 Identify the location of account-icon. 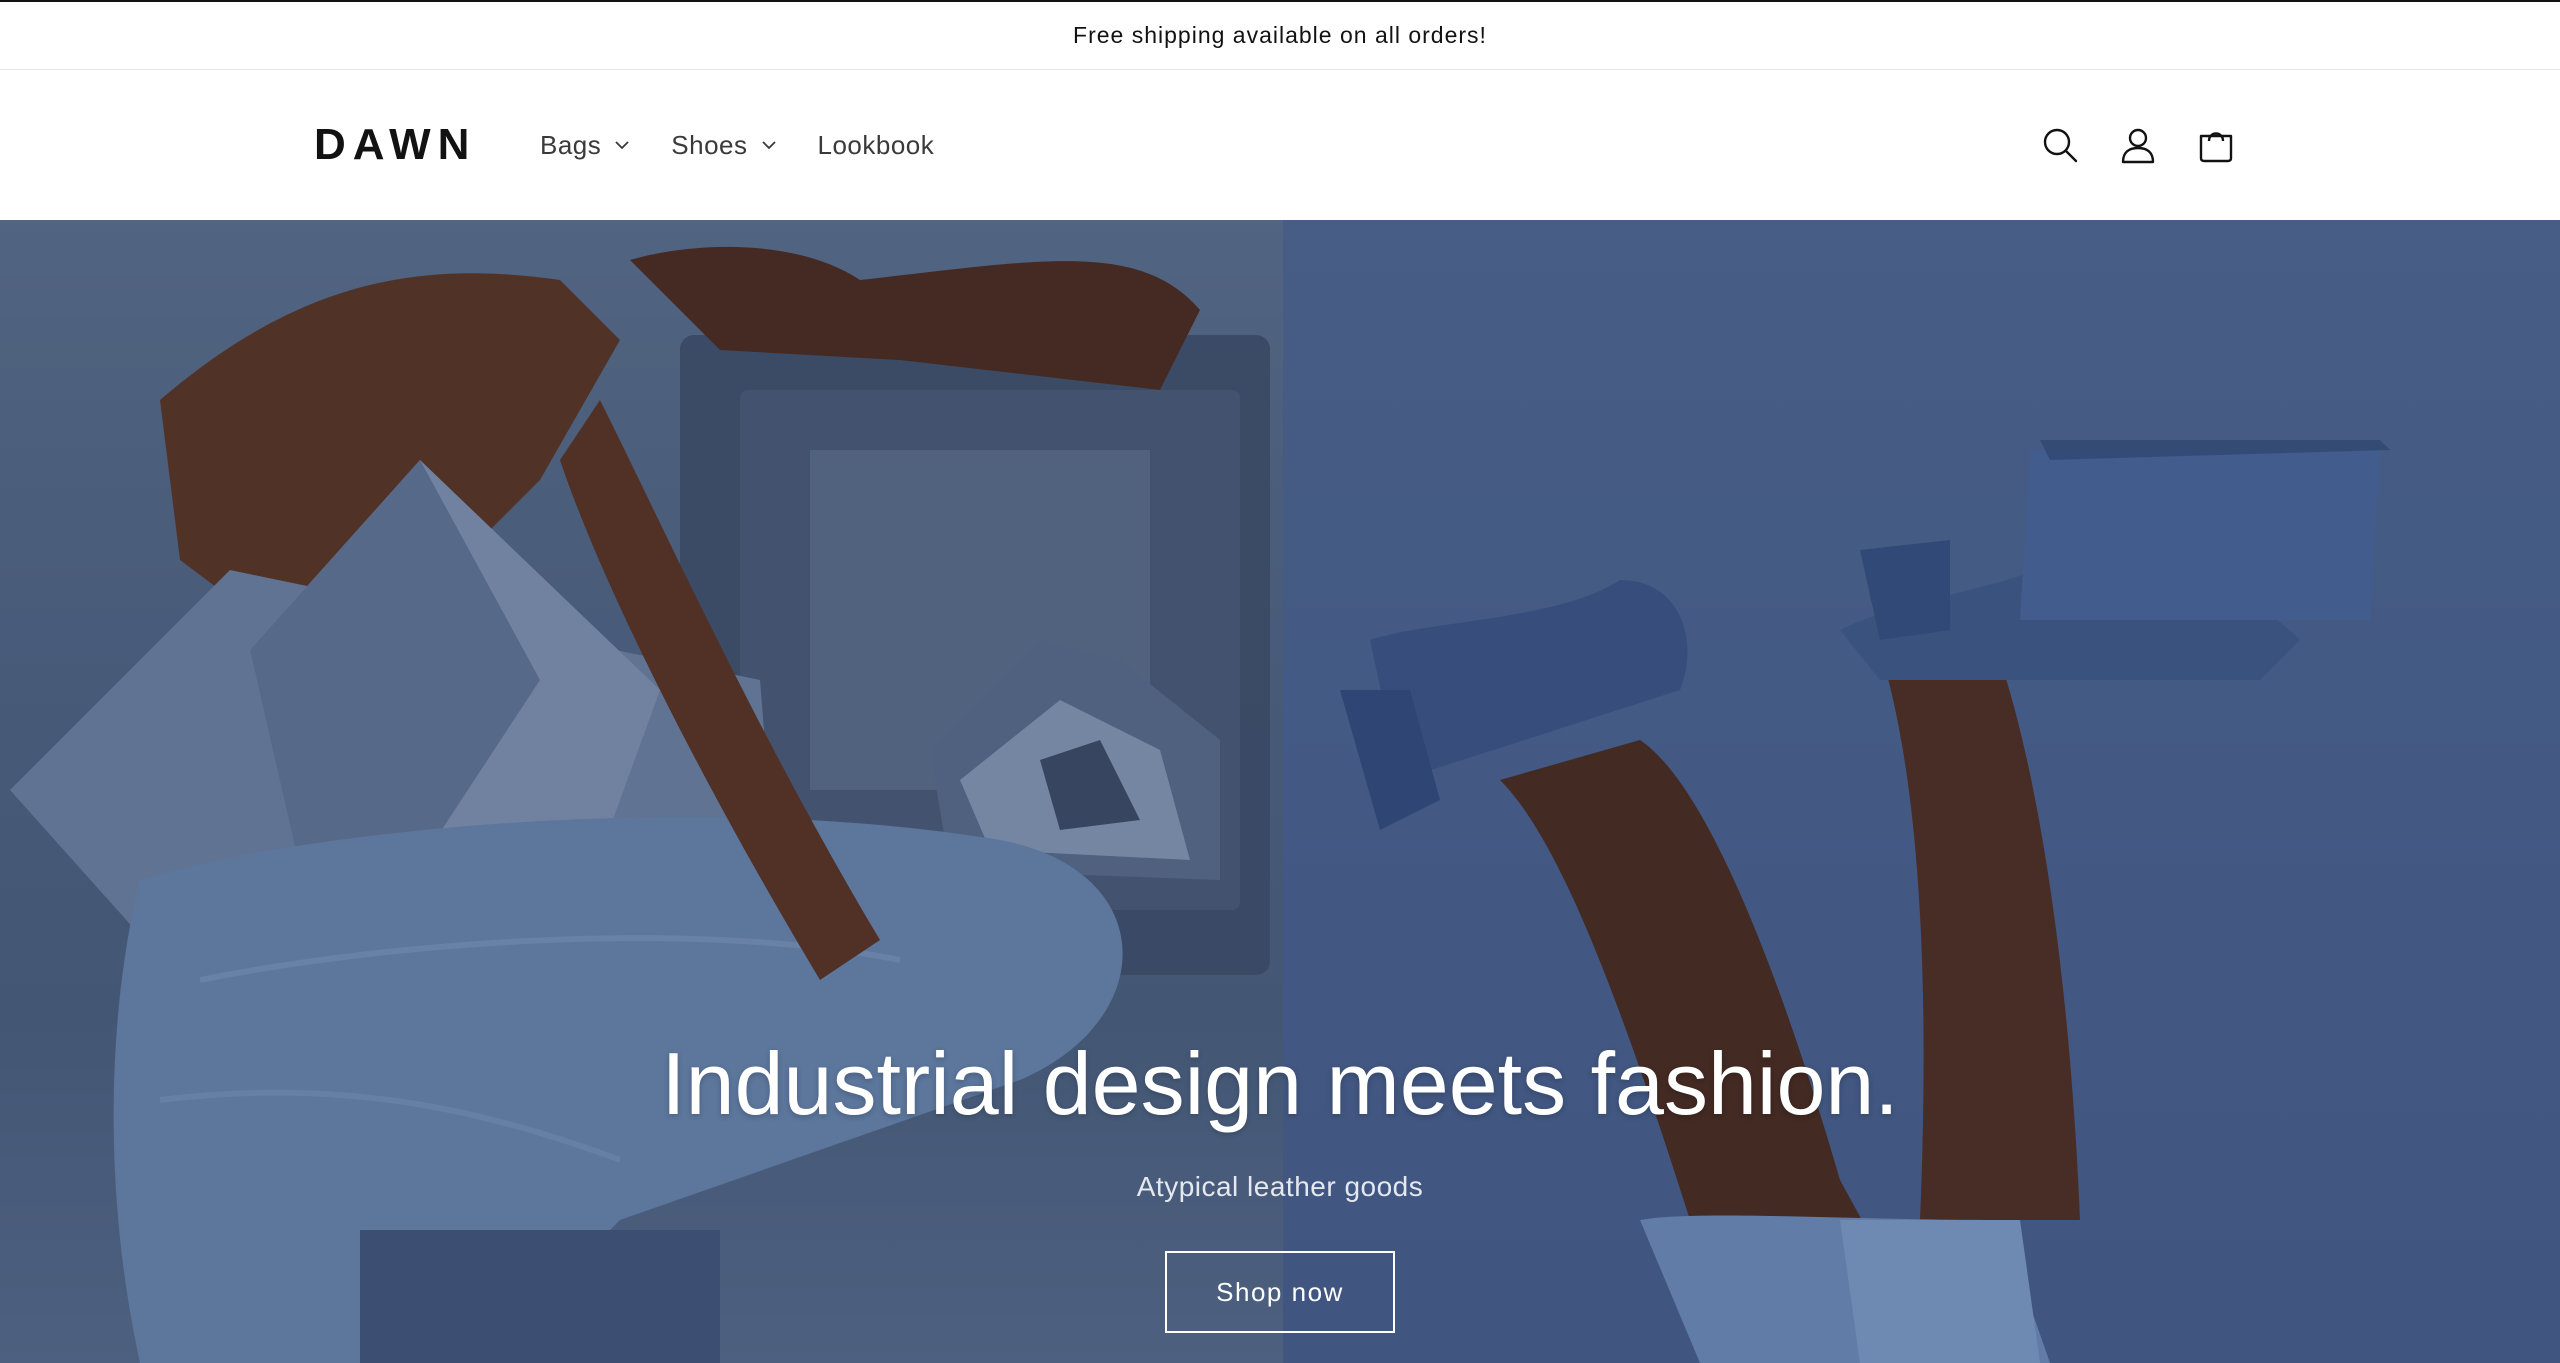
(2138, 145).